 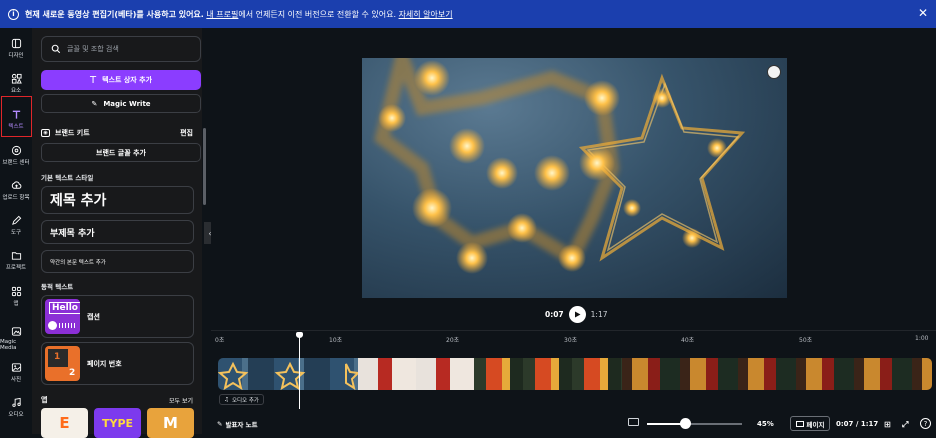 What do you see at coordinates (121, 49) in the screenshot?
I see `search-input: 글꼴 및 조합 검색` at bounding box center [121, 49].